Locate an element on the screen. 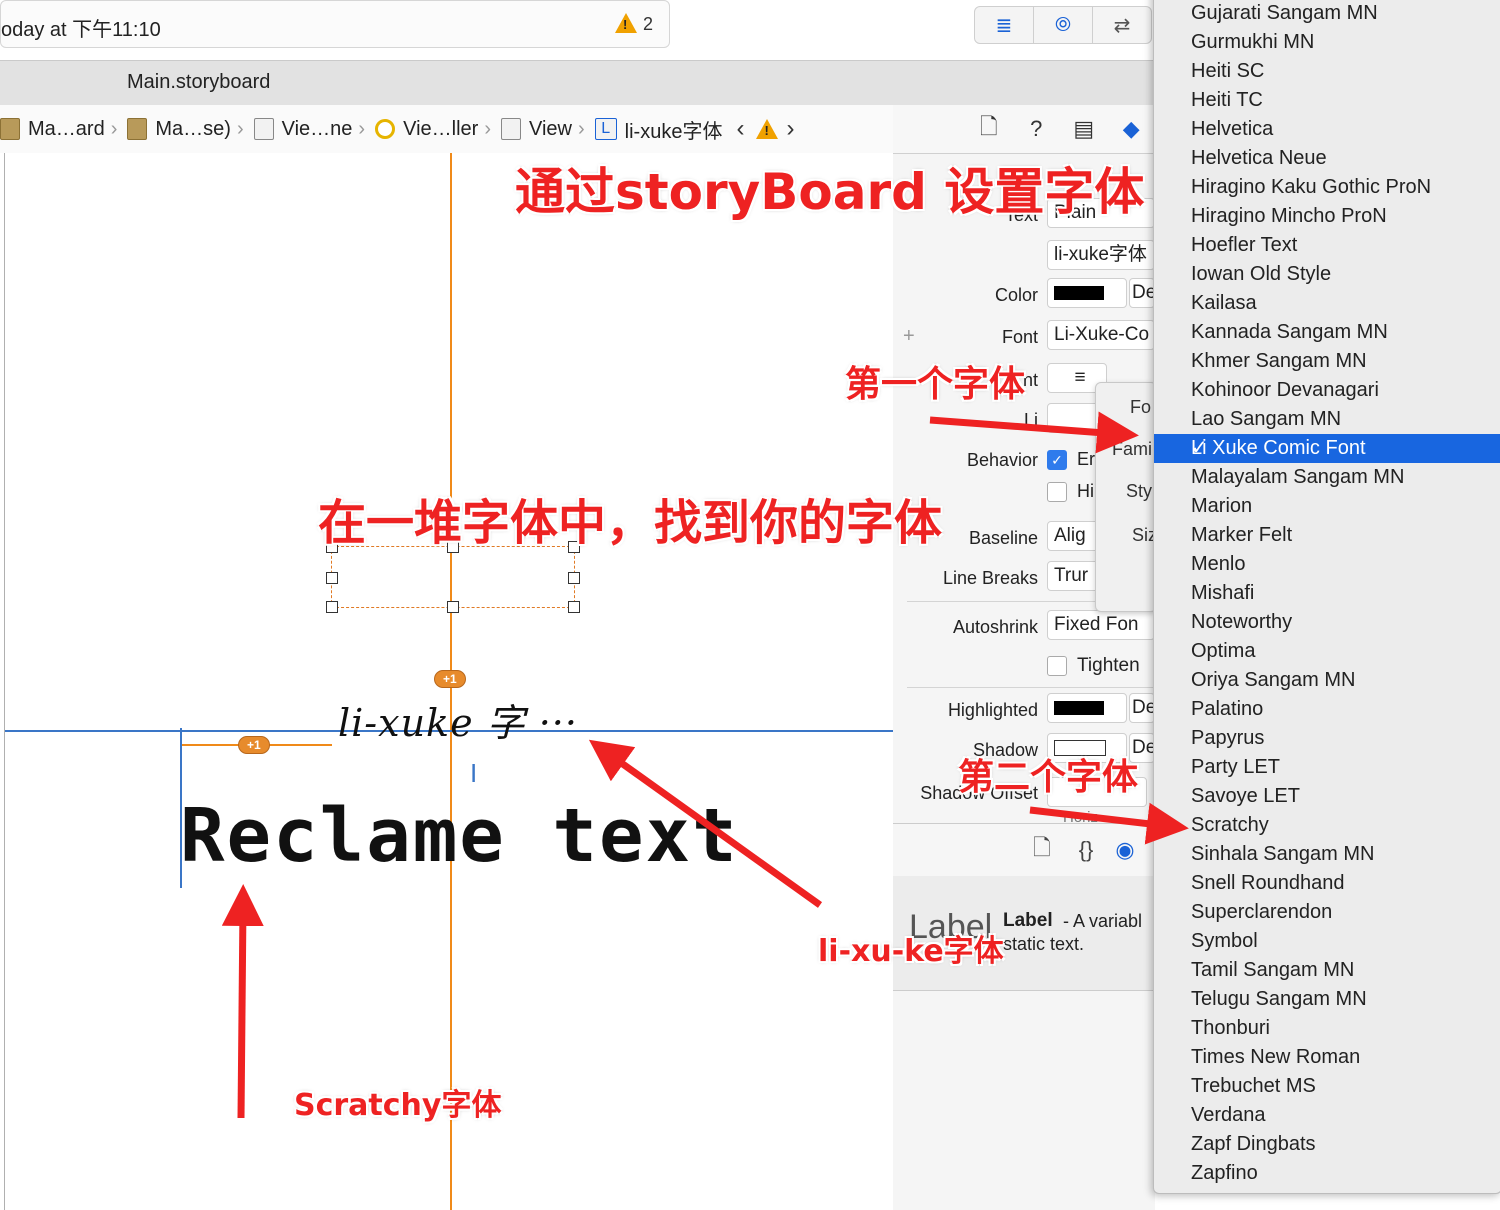 The image size is (1500, 1210). annotation-lixuke-font: li-xu-ke字体 is located at coordinates (911, 951).